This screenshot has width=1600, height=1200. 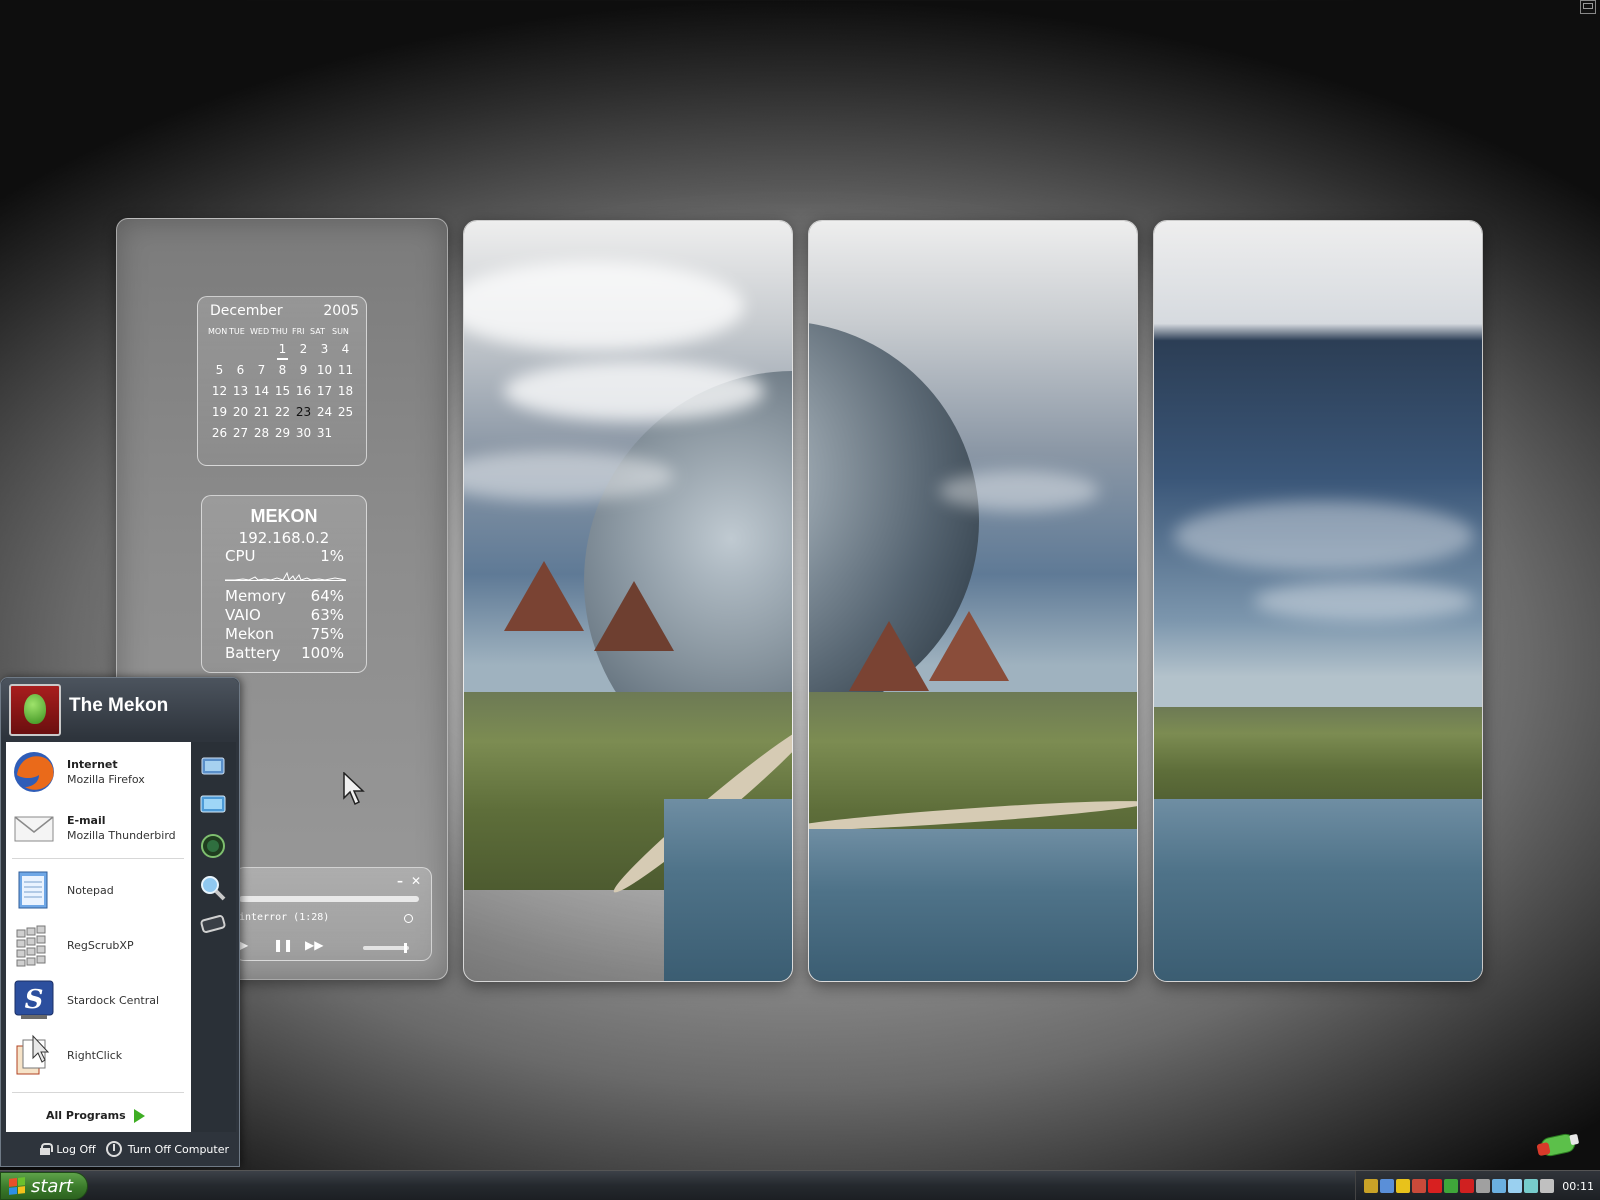 What do you see at coordinates (68, 1149) in the screenshot?
I see `log-off-button: Log Off` at bounding box center [68, 1149].